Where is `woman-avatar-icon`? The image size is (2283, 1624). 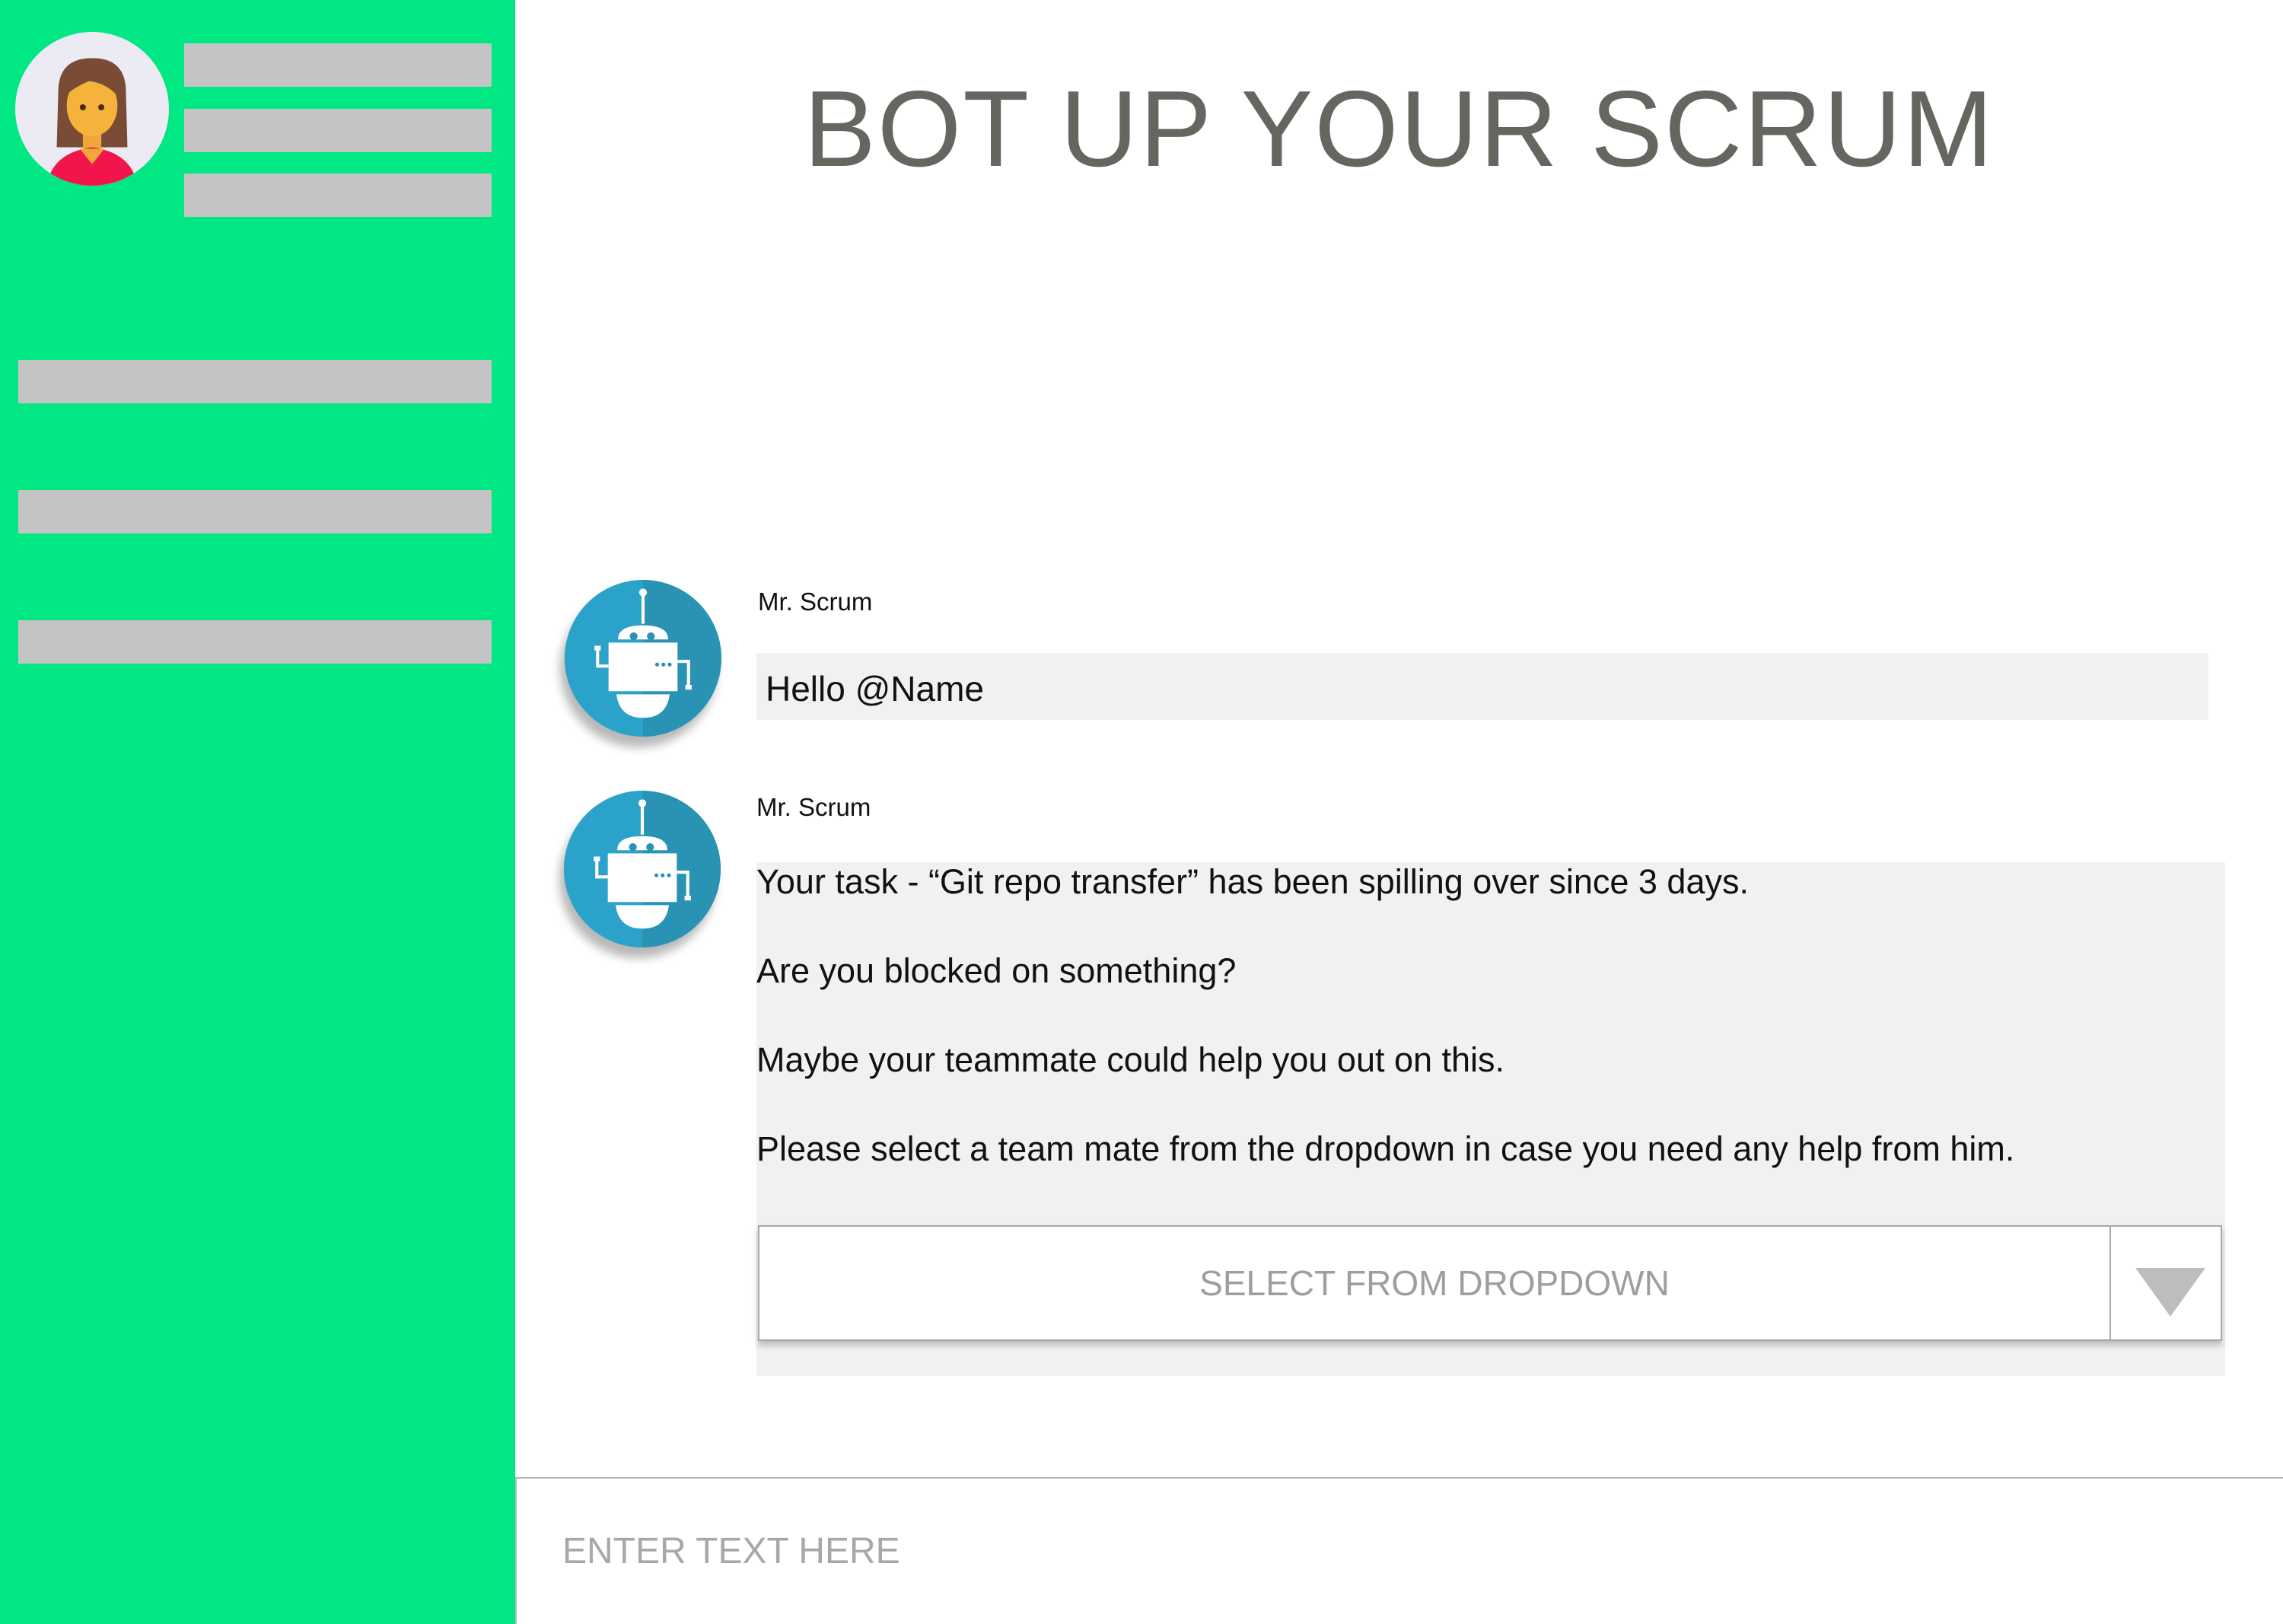
woman-avatar-icon is located at coordinates (92, 109).